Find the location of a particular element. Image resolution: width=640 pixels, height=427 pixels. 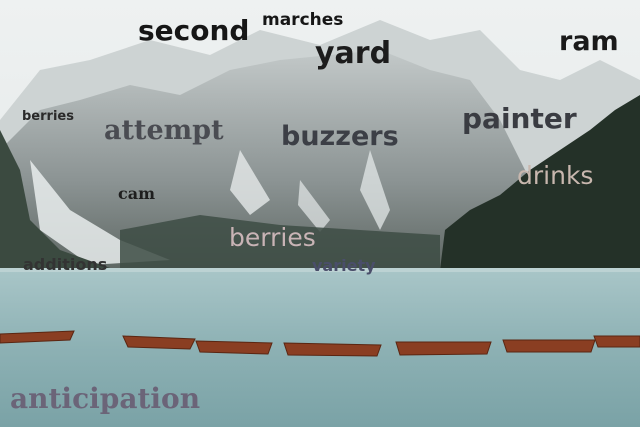

word-marches: marches is located at coordinates (303, 20).